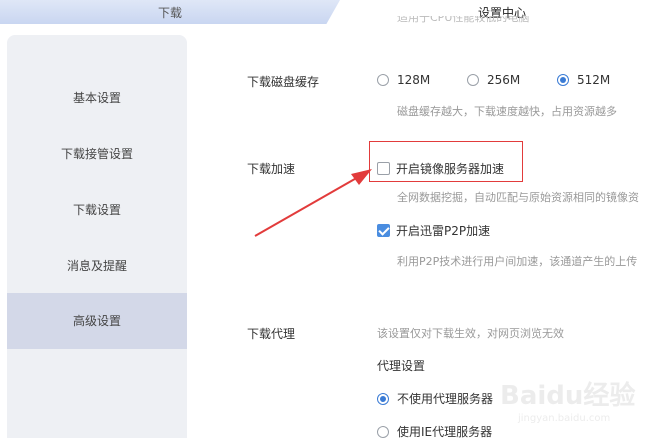  I want to click on proxy-label: 下载代理, so click(271, 334).